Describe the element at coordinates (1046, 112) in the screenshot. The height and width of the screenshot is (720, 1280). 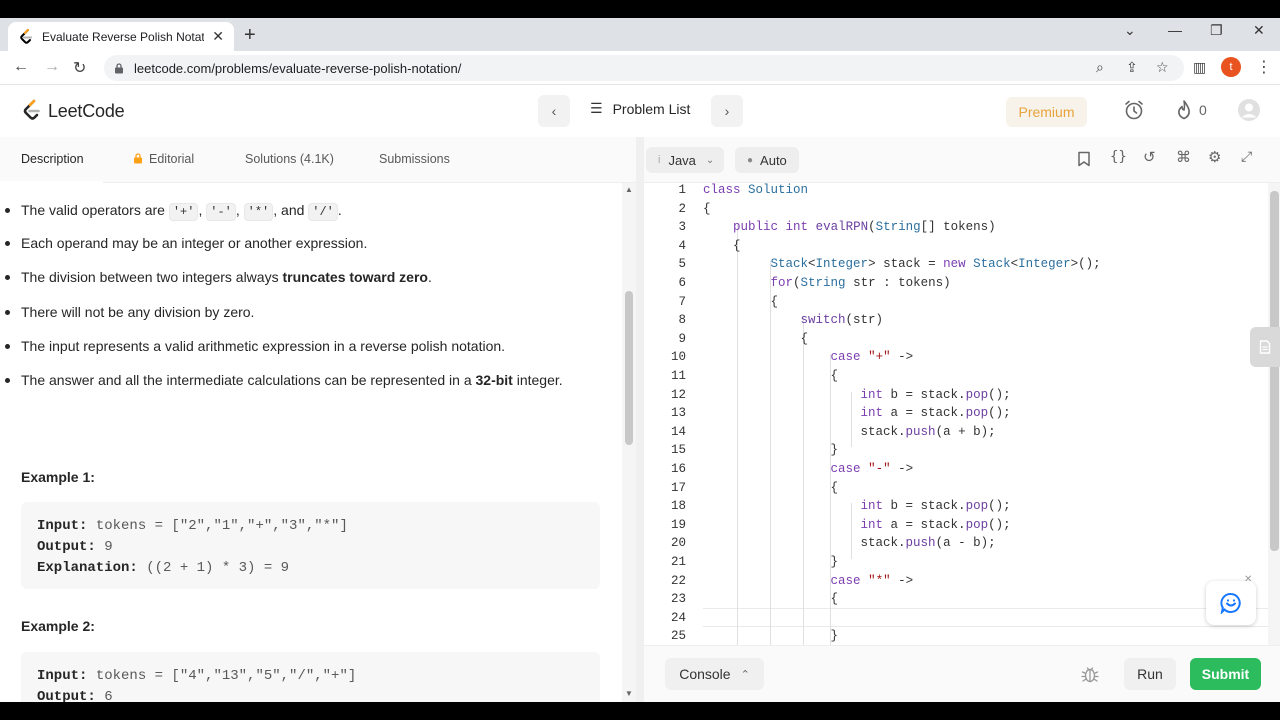
I see `premium-button: Premium` at that location.